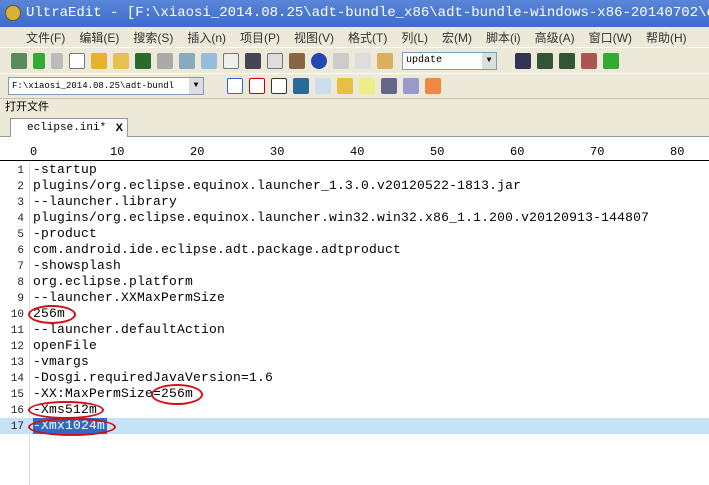 This screenshot has height=485, width=709. What do you see at coordinates (260, 37) in the screenshot?
I see `menu-item: 项目(P)` at bounding box center [260, 37].